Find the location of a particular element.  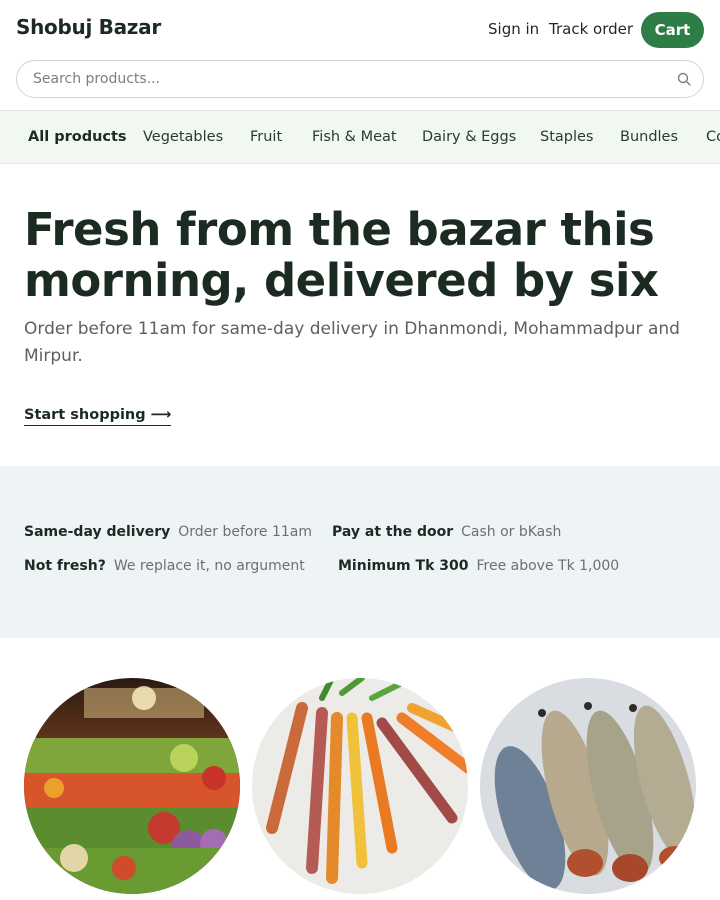

fish-photo is located at coordinates (588, 786).